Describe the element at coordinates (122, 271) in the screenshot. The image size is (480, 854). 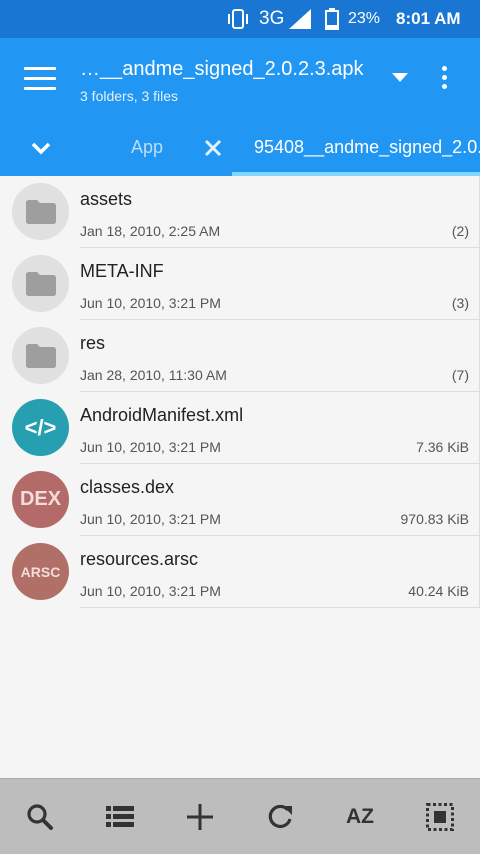
I see `file-name: META-INF` at that location.